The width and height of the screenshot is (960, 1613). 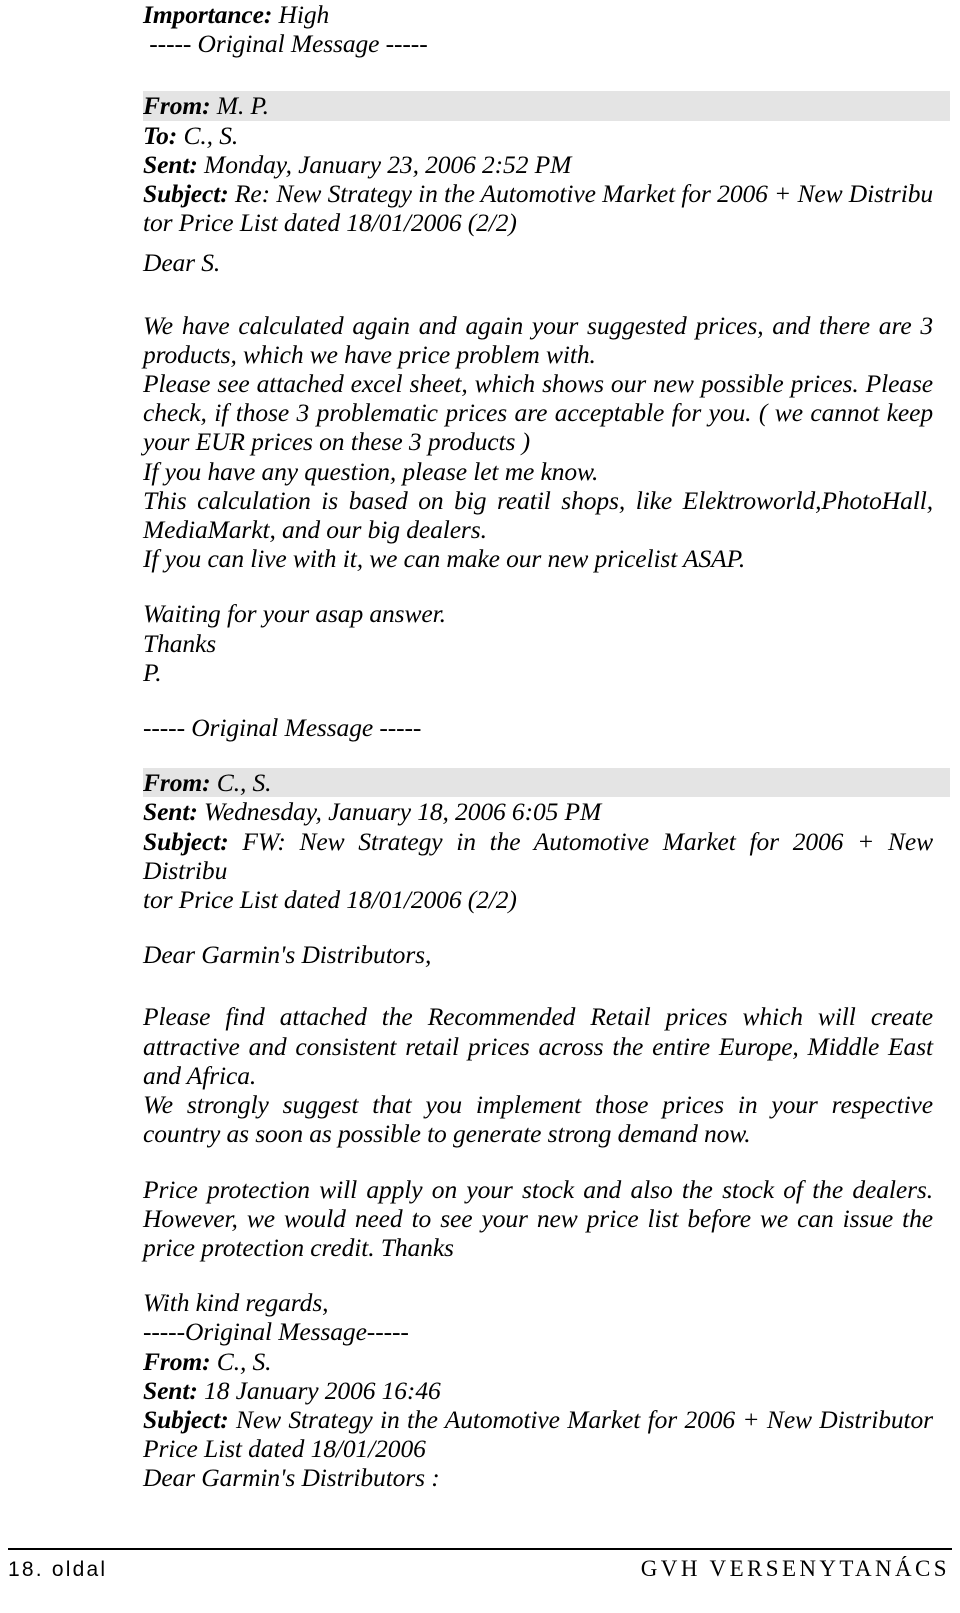 I want to click on importance-label: Importance:, so click(x=208, y=14).